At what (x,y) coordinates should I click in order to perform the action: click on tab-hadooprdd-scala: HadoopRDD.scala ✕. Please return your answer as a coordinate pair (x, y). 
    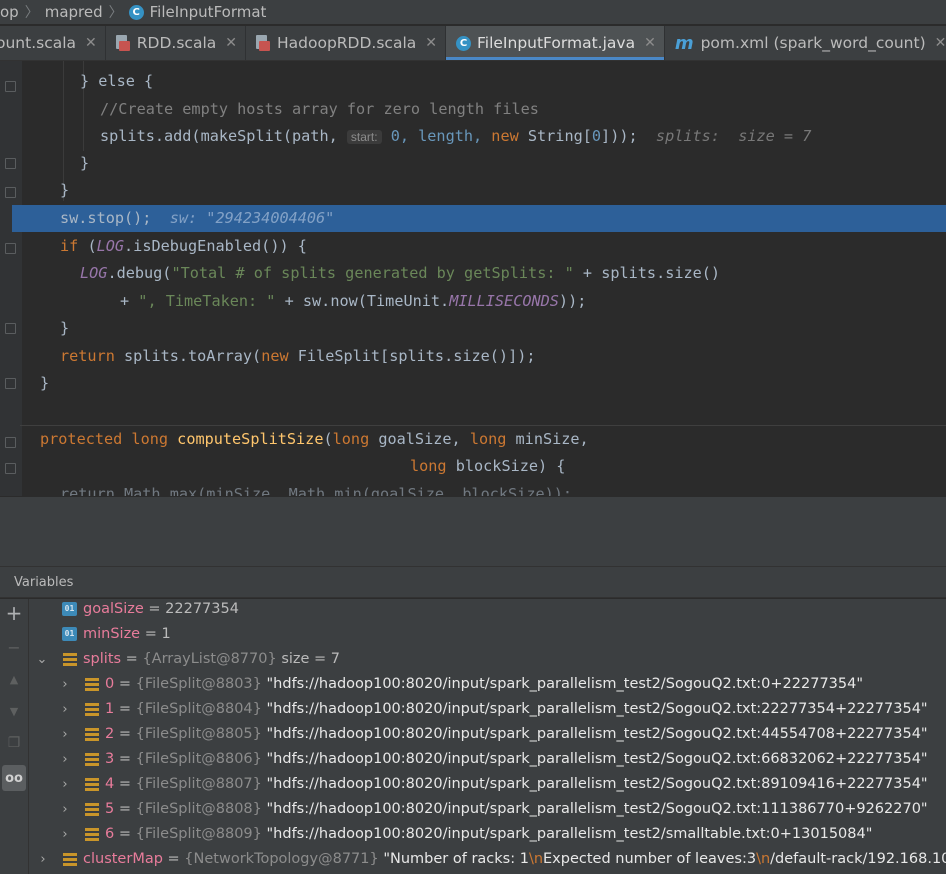
    Looking at the image, I should click on (346, 43).